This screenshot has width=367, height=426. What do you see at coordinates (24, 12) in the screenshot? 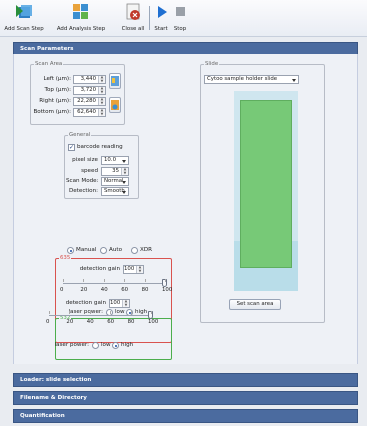
I see `add-scan-step-icon` at bounding box center [24, 12].